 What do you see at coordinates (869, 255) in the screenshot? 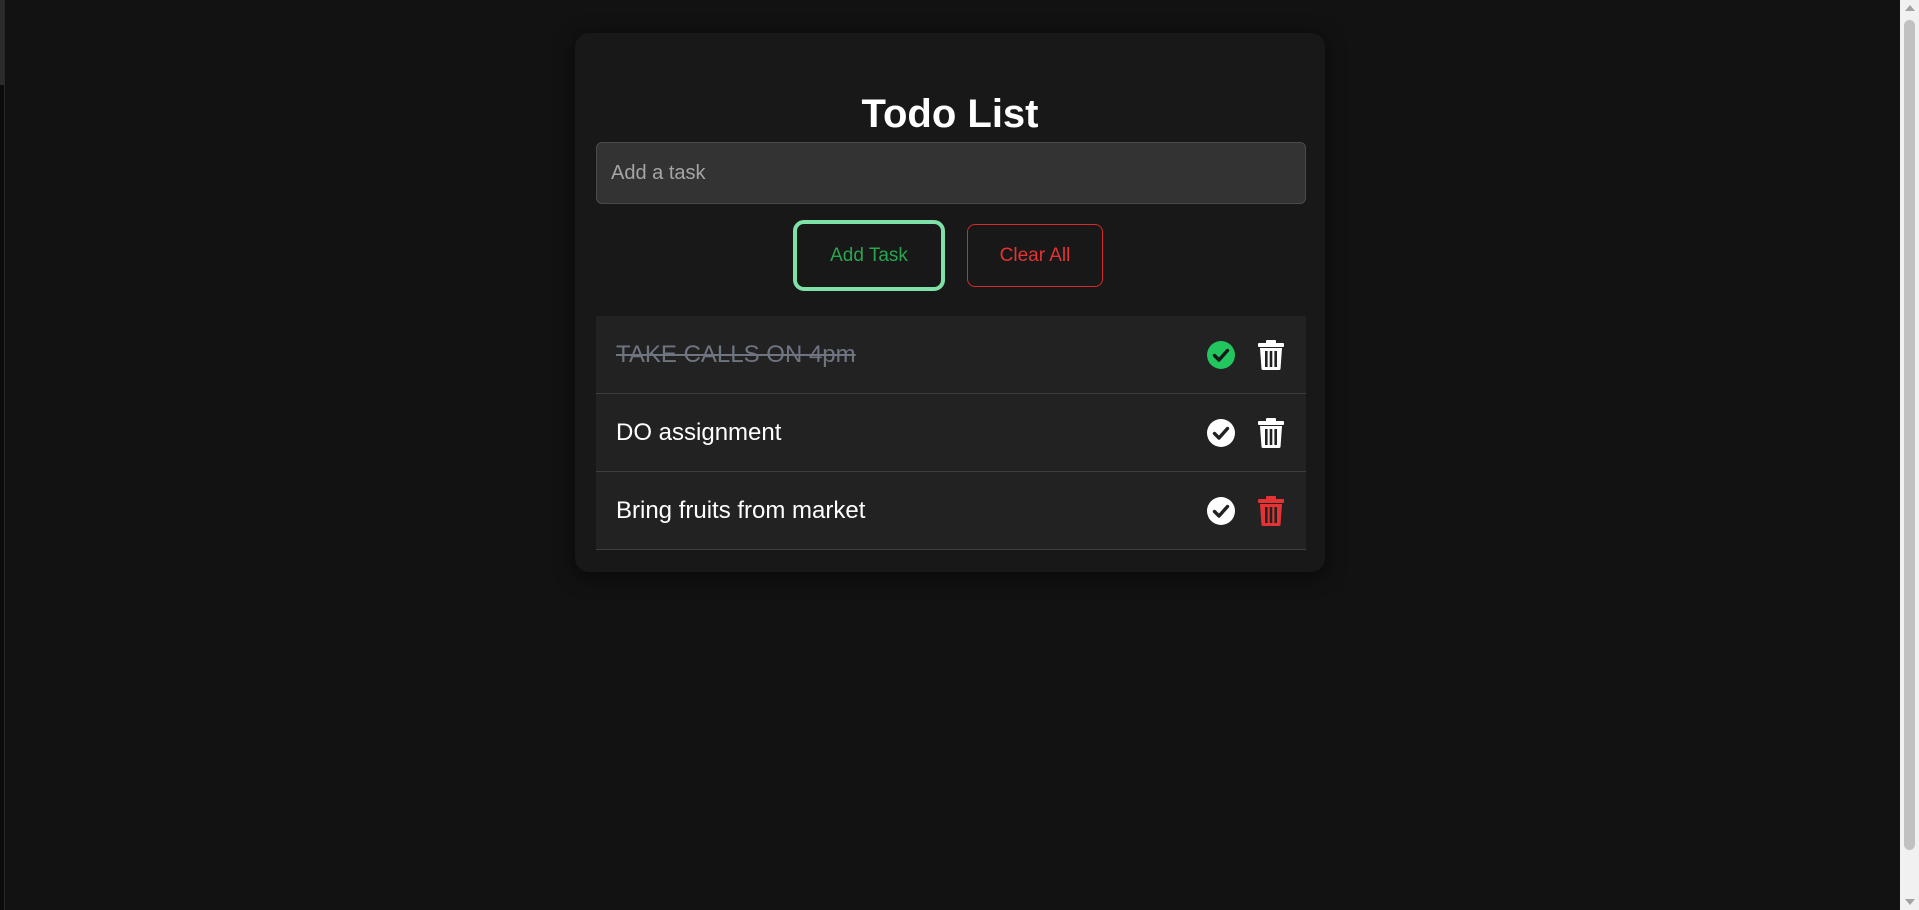
I see `add-task-button: Add Task` at bounding box center [869, 255].